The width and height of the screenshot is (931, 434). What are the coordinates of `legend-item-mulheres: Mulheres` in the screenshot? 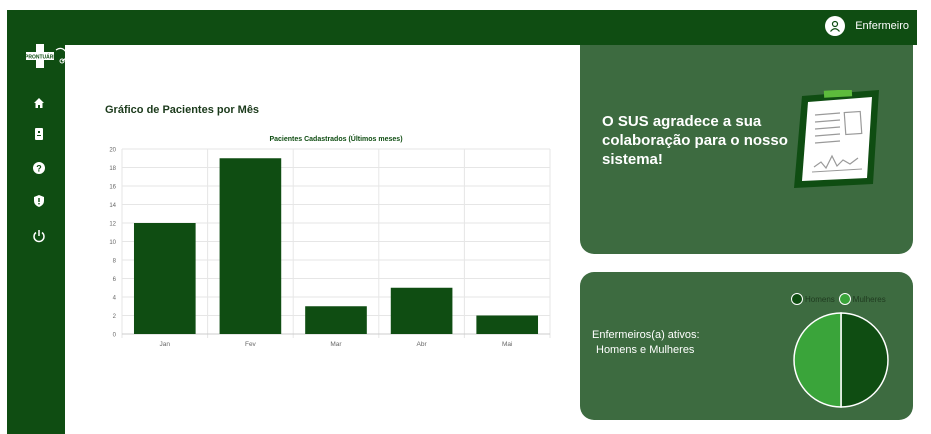 It's located at (862, 299).